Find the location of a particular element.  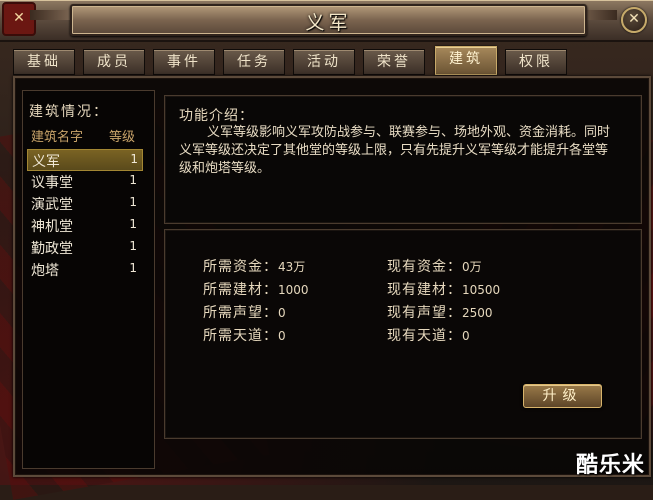

required-materials-label: 所需建材： is located at coordinates (240, 290).